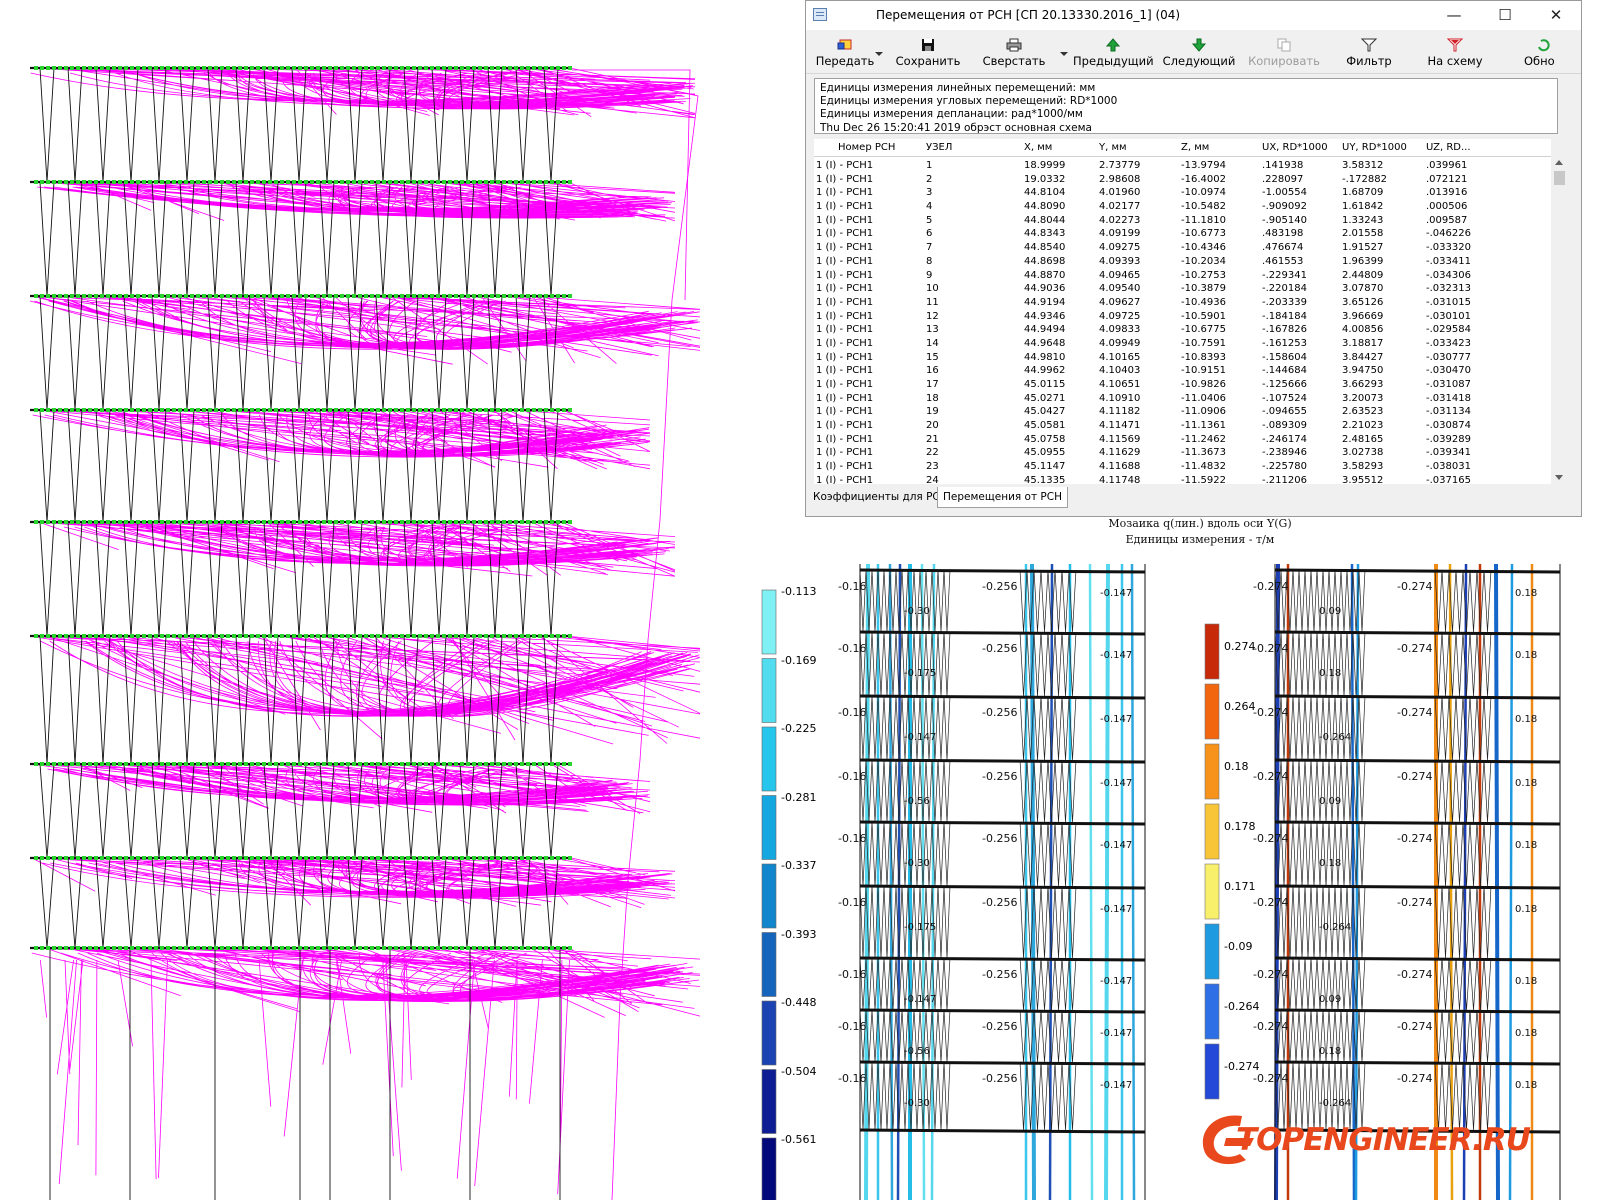 This screenshot has width=1600, height=1200. What do you see at coordinates (1455, 53) in the screenshot?
I see `to-scheme-button: На схему` at bounding box center [1455, 53].